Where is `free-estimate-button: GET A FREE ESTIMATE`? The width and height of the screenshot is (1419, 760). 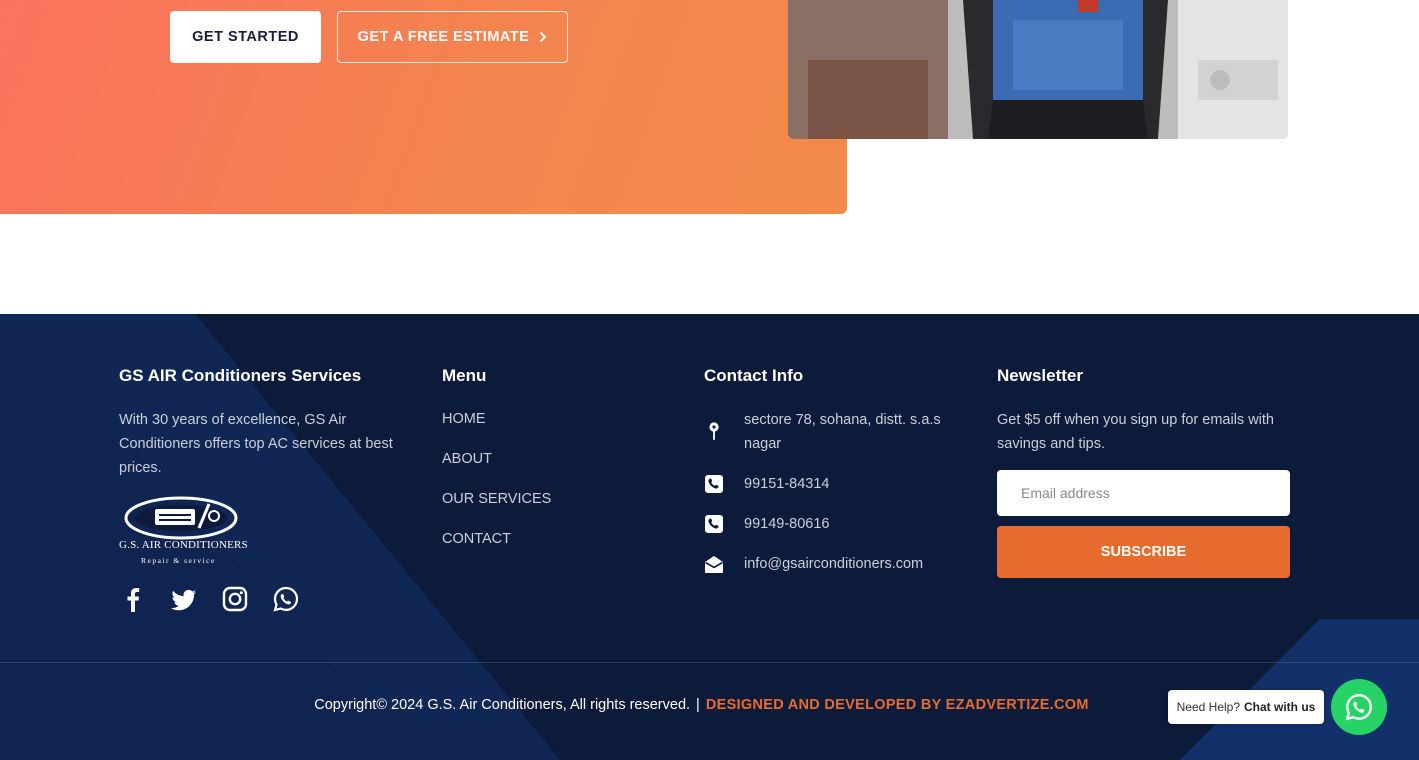 free-estimate-button: GET A FREE ESTIMATE is located at coordinates (452, 37).